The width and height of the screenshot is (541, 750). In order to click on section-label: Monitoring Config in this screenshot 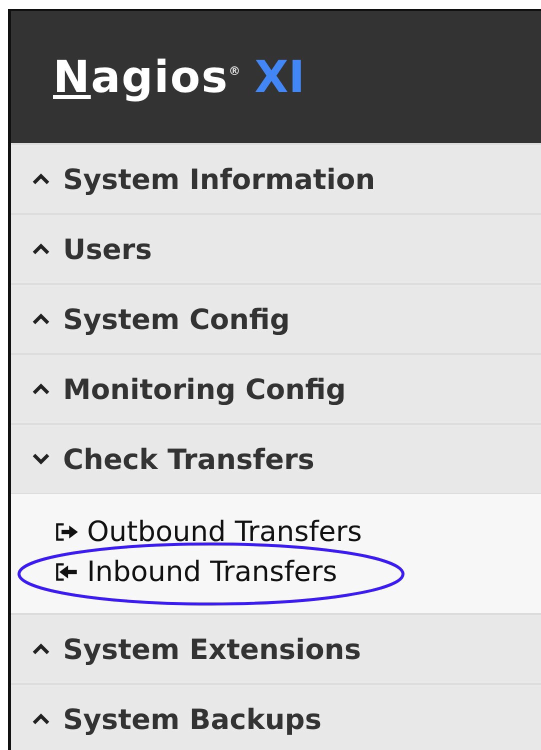, I will do `click(204, 389)`.